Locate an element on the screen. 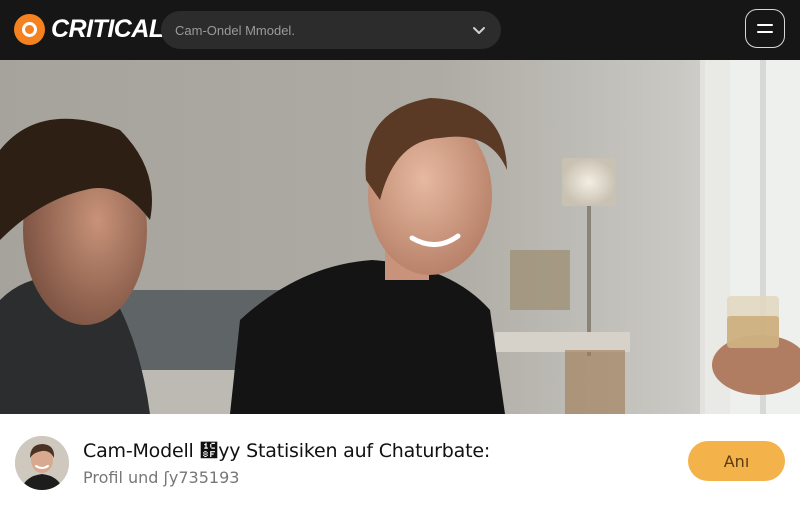  logo-icon is located at coordinates (29, 29).